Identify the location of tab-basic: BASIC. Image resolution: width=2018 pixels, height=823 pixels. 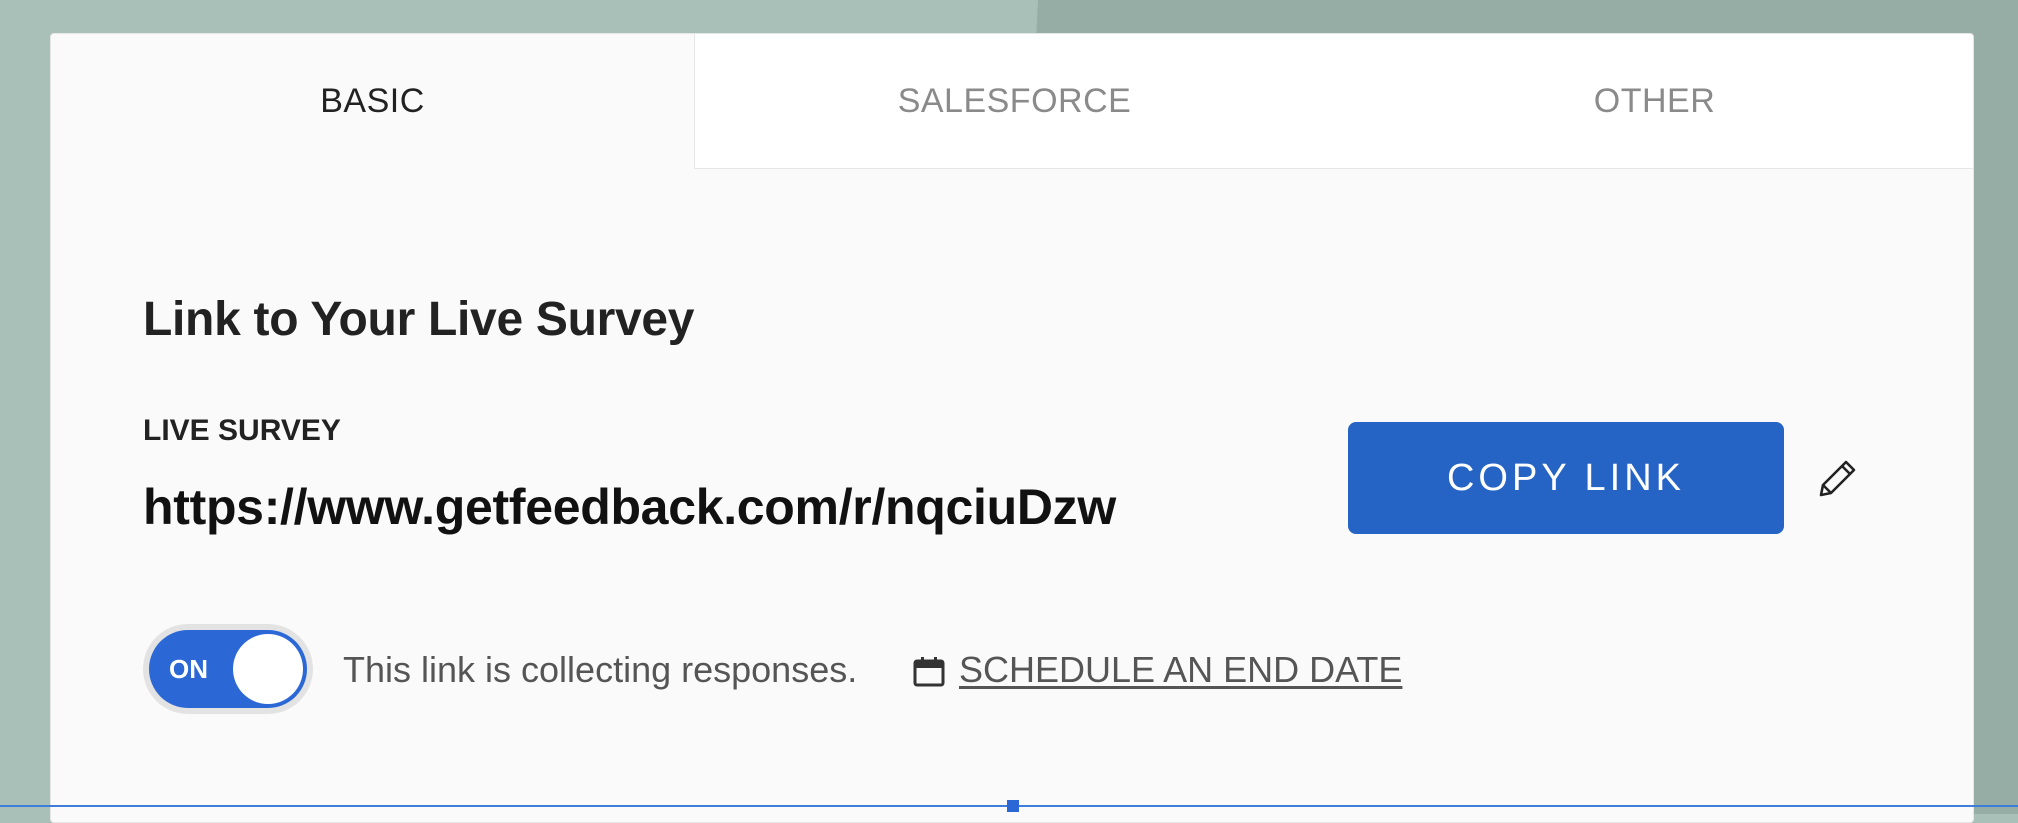
(372, 101).